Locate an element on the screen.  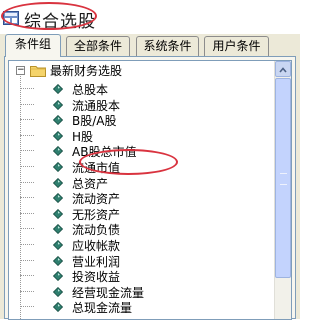
vertical-scrollbar is located at coordinates (282, 190).